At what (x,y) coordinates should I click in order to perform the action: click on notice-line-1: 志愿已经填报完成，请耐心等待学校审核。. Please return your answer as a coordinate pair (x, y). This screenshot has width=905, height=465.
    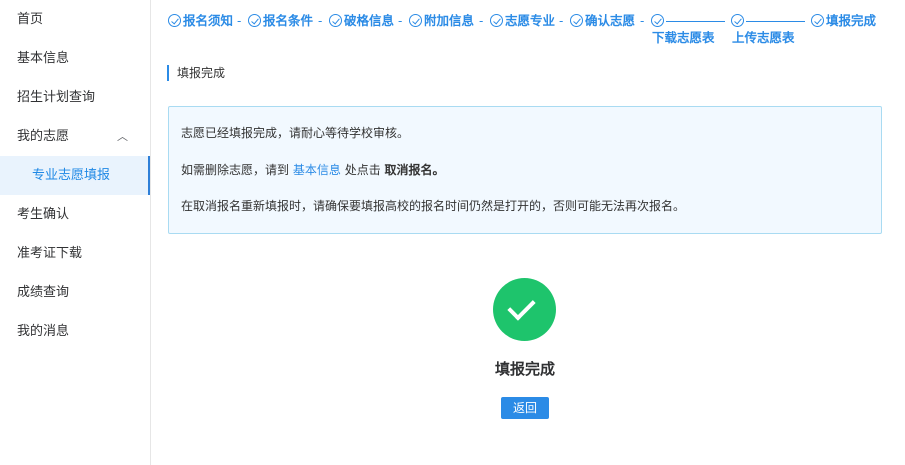
    Looking at the image, I should click on (295, 133).